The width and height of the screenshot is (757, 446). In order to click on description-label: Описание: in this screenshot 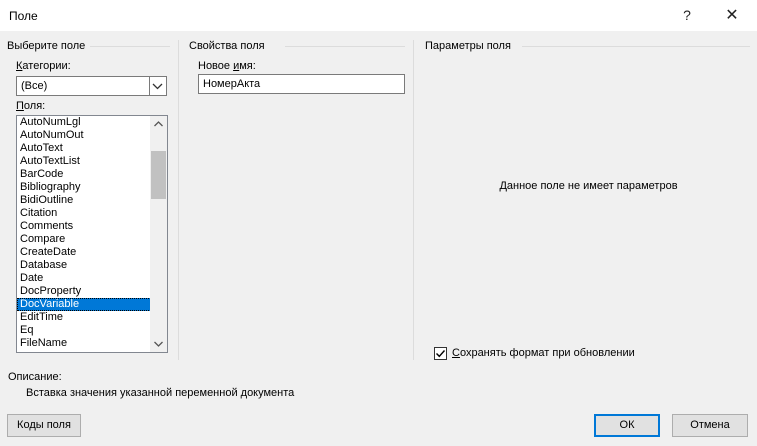, I will do `click(35, 377)`.